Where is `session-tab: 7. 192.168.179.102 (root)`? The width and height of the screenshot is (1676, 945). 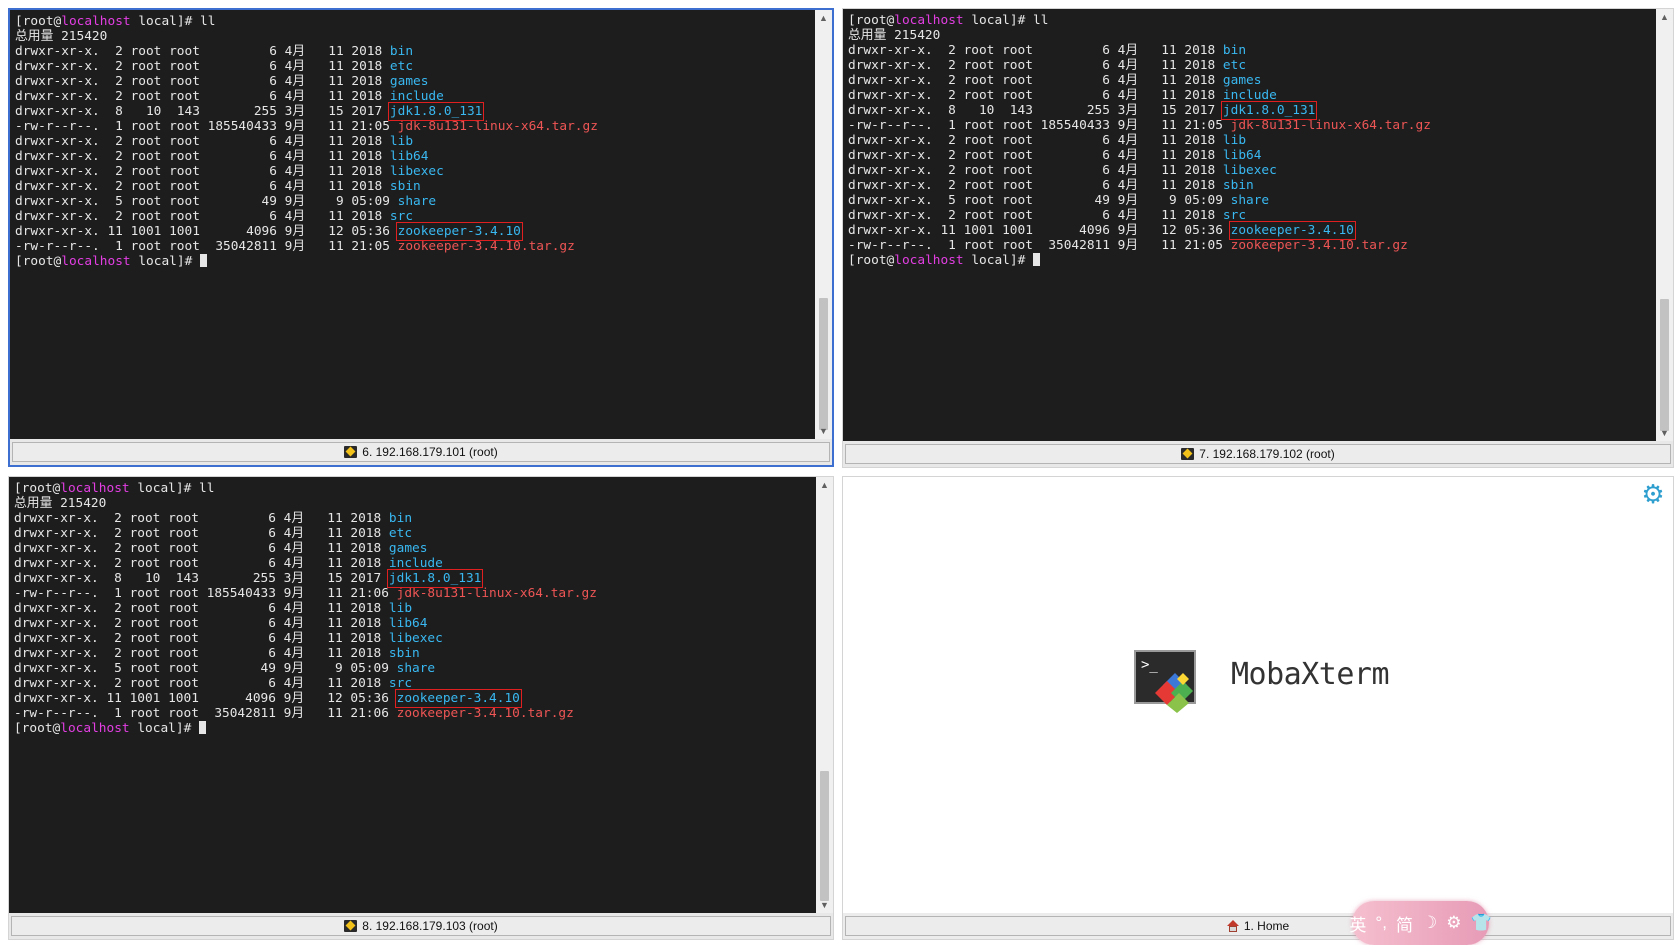
session-tab: 7. 192.168.179.102 (root) is located at coordinates (1258, 454).